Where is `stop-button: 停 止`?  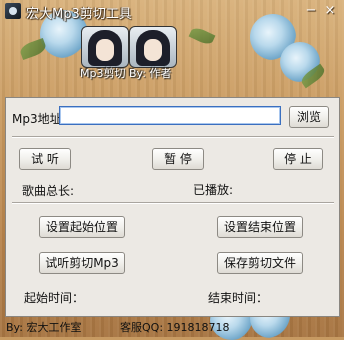 stop-button: 停 止 is located at coordinates (298, 159).